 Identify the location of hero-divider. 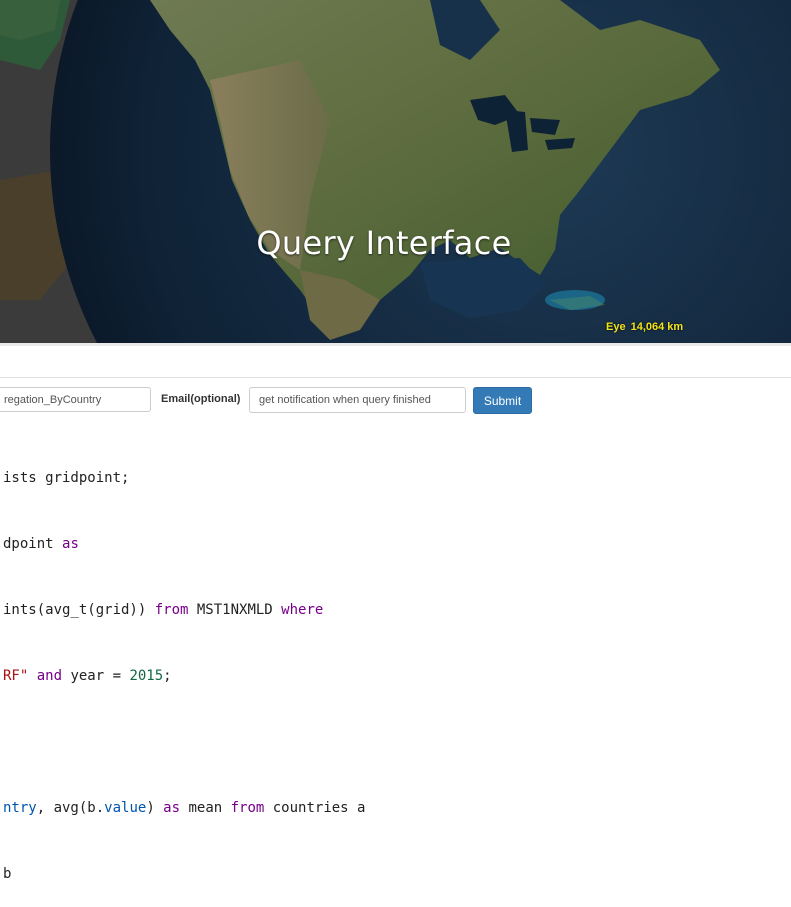
(395, 344).